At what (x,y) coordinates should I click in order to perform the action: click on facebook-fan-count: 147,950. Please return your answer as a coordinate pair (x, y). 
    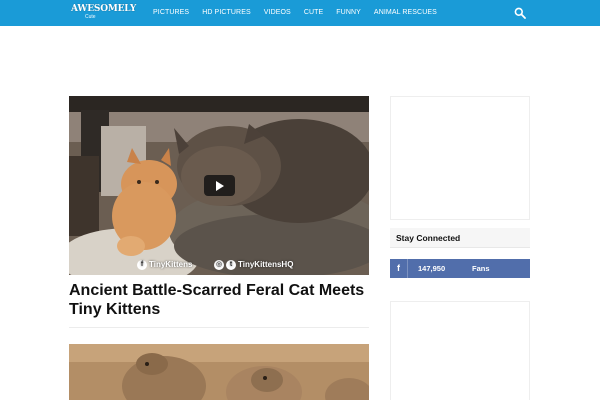
    Looking at the image, I should click on (432, 268).